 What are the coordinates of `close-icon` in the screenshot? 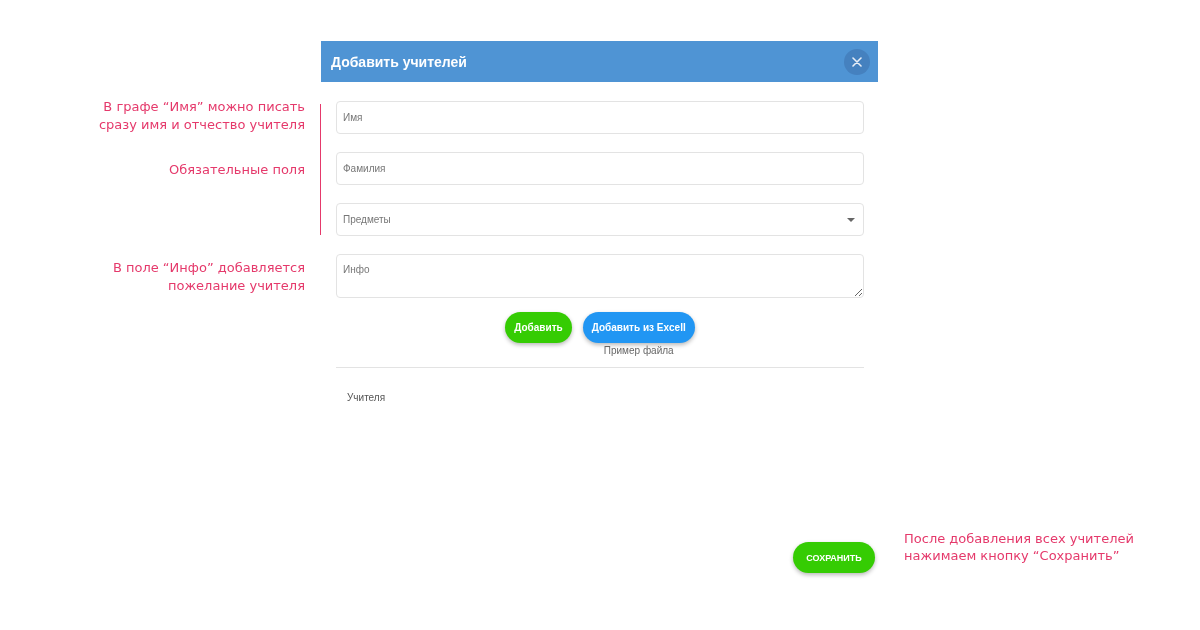 It's located at (857, 61).